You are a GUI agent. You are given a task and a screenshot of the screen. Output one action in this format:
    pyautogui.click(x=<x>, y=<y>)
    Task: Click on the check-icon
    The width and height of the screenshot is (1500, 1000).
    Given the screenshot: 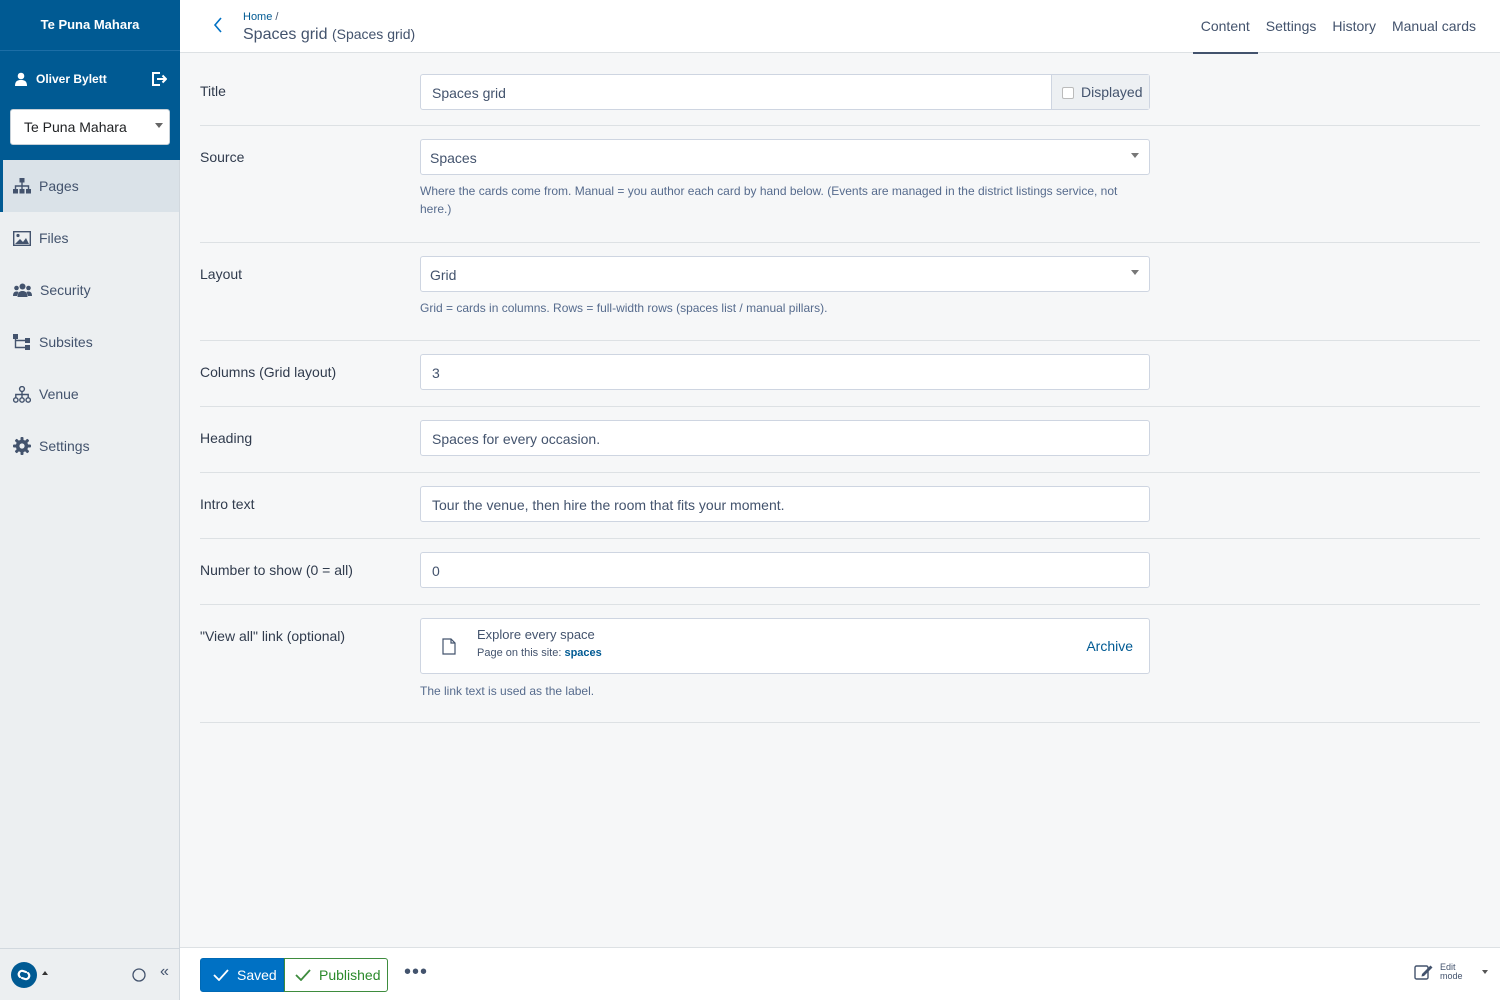 What is the action you would take?
    pyautogui.click(x=303, y=975)
    